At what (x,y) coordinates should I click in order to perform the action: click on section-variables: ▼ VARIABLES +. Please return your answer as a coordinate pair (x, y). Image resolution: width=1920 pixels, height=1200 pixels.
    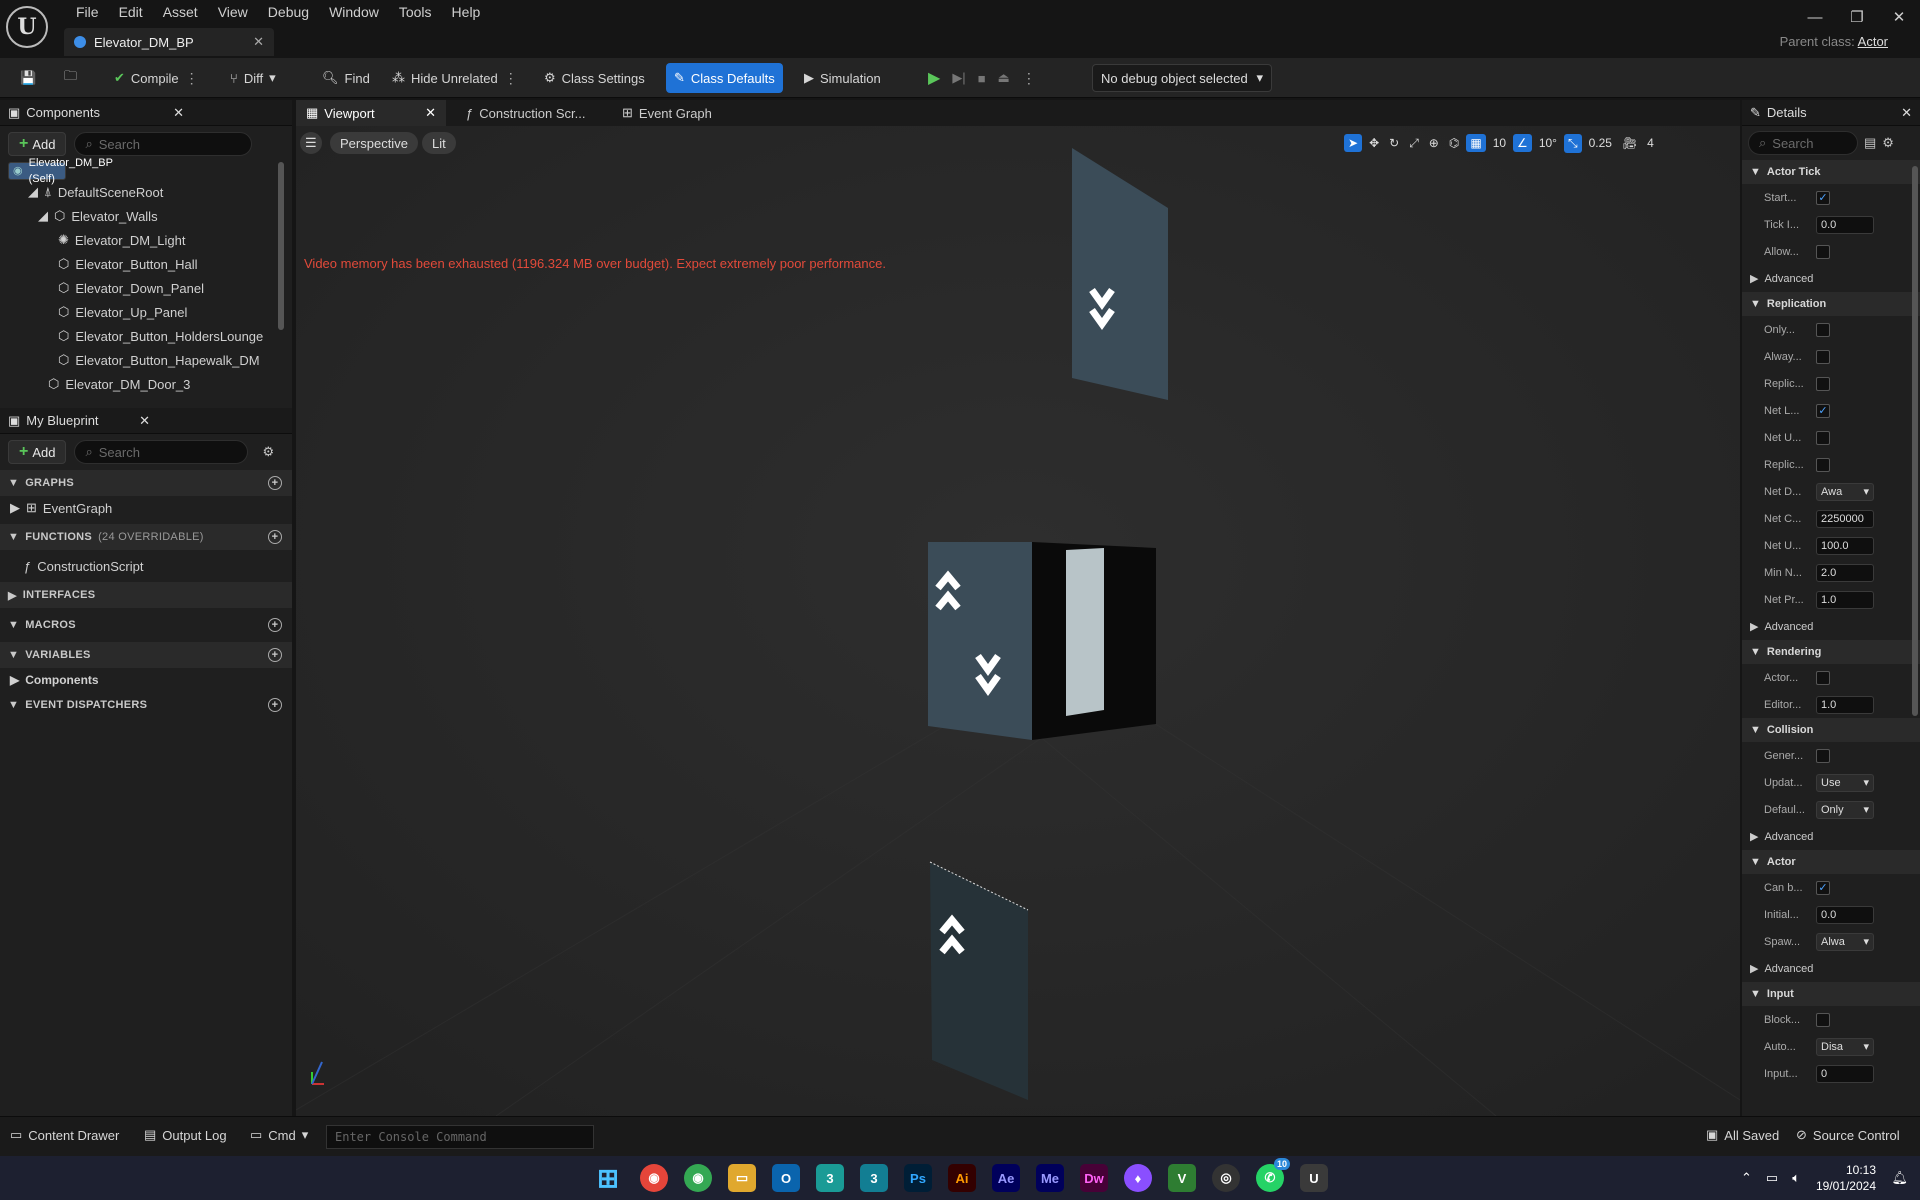
    Looking at the image, I should click on (146, 655).